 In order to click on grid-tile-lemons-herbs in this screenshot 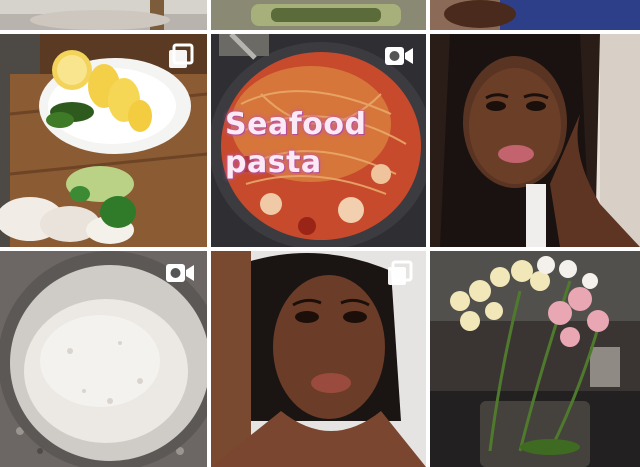, I will do `click(103, 140)`.